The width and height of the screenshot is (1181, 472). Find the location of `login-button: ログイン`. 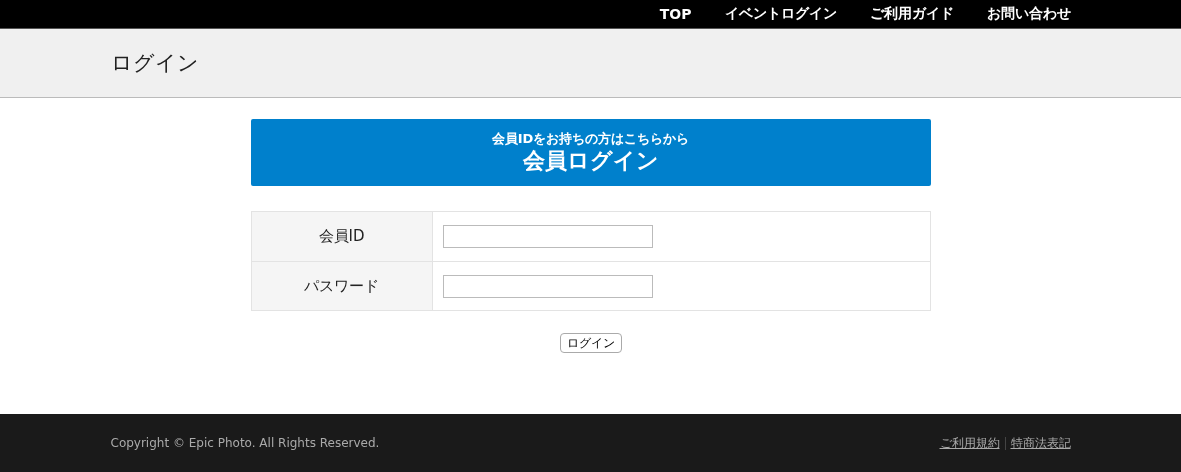

login-button: ログイン is located at coordinates (590, 343).